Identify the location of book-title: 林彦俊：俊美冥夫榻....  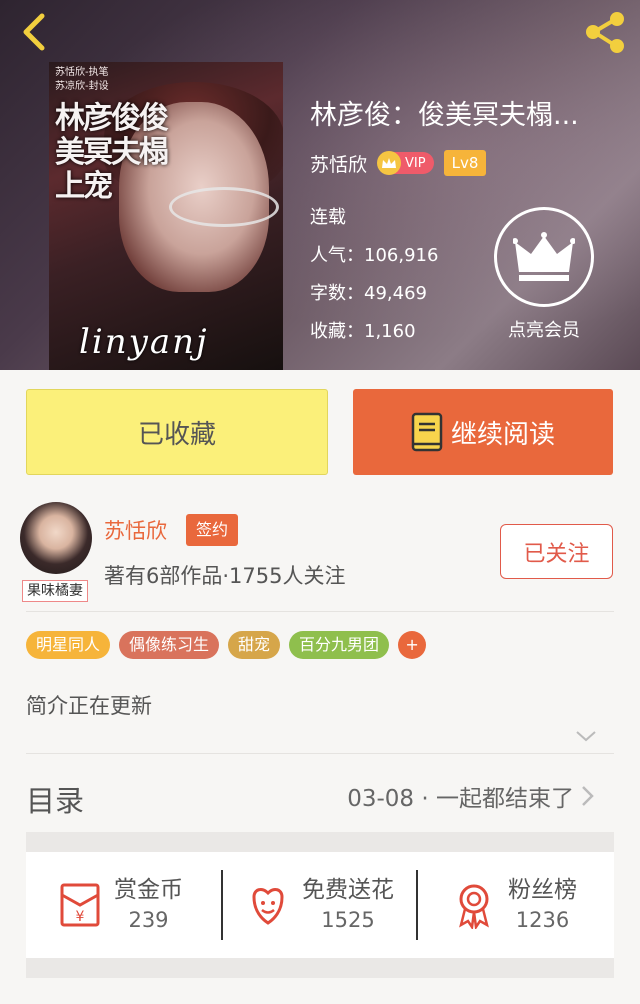
(444, 115).